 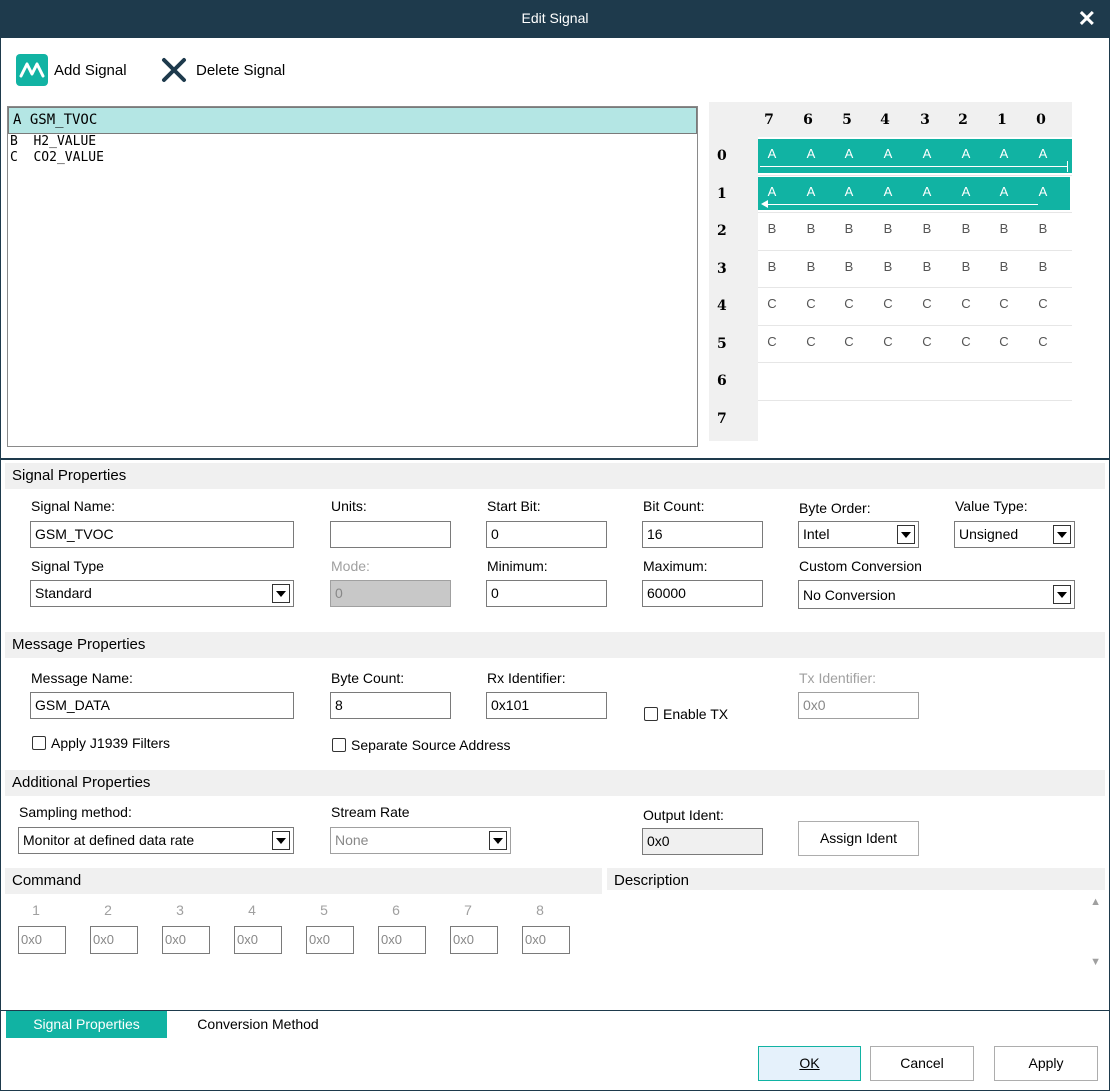 What do you see at coordinates (1087, 19) in the screenshot?
I see `close-icon: ✕` at bounding box center [1087, 19].